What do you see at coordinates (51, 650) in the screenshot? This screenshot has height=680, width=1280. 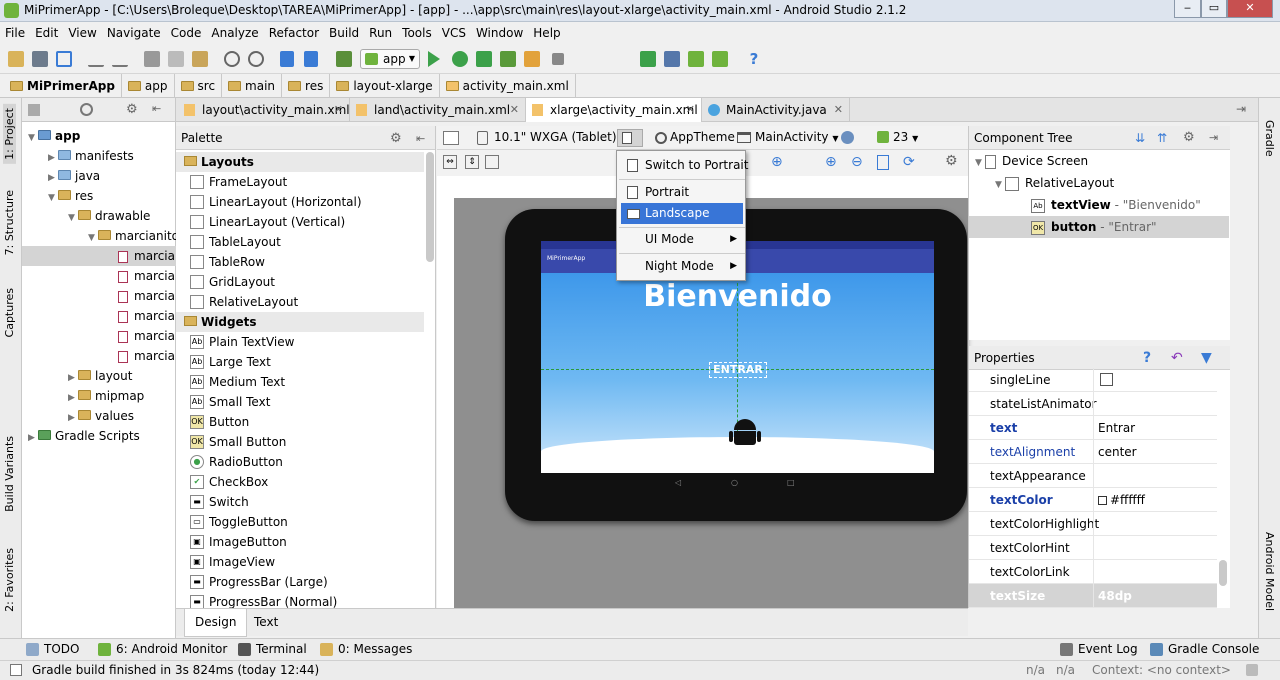 I see `todo-tool: TODO` at bounding box center [51, 650].